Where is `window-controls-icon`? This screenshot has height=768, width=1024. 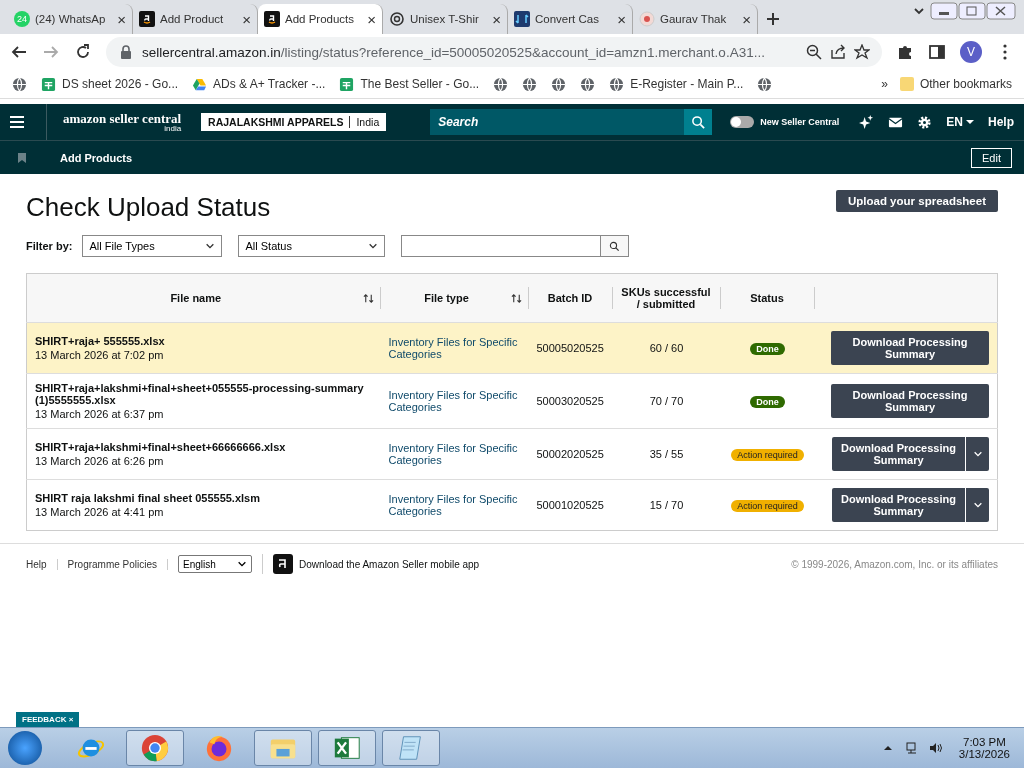 window-controls-icon is located at coordinates (973, 11).